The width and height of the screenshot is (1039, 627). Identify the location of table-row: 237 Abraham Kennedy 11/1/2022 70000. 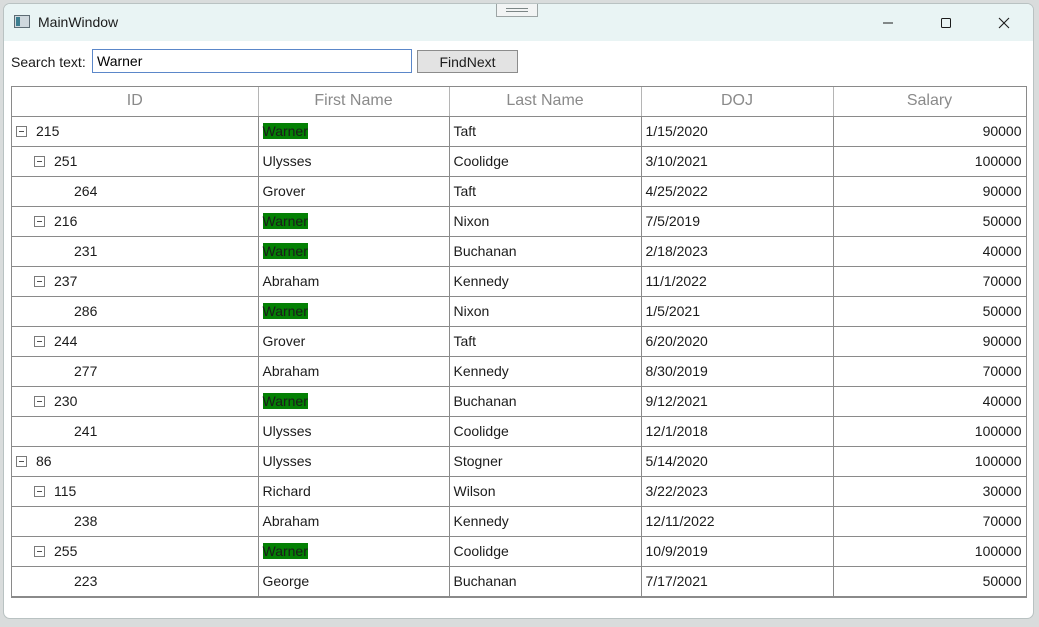
(519, 281).